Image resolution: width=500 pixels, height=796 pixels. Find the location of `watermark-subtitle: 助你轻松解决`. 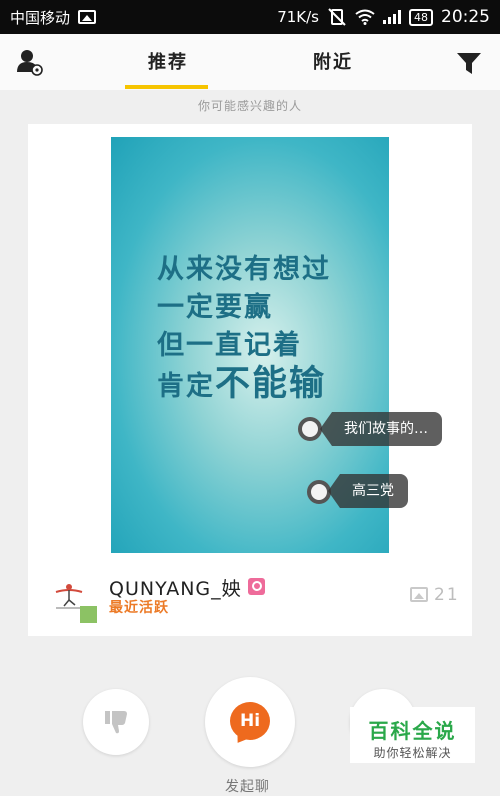

watermark-subtitle: 助你轻松解决 is located at coordinates (412, 753).